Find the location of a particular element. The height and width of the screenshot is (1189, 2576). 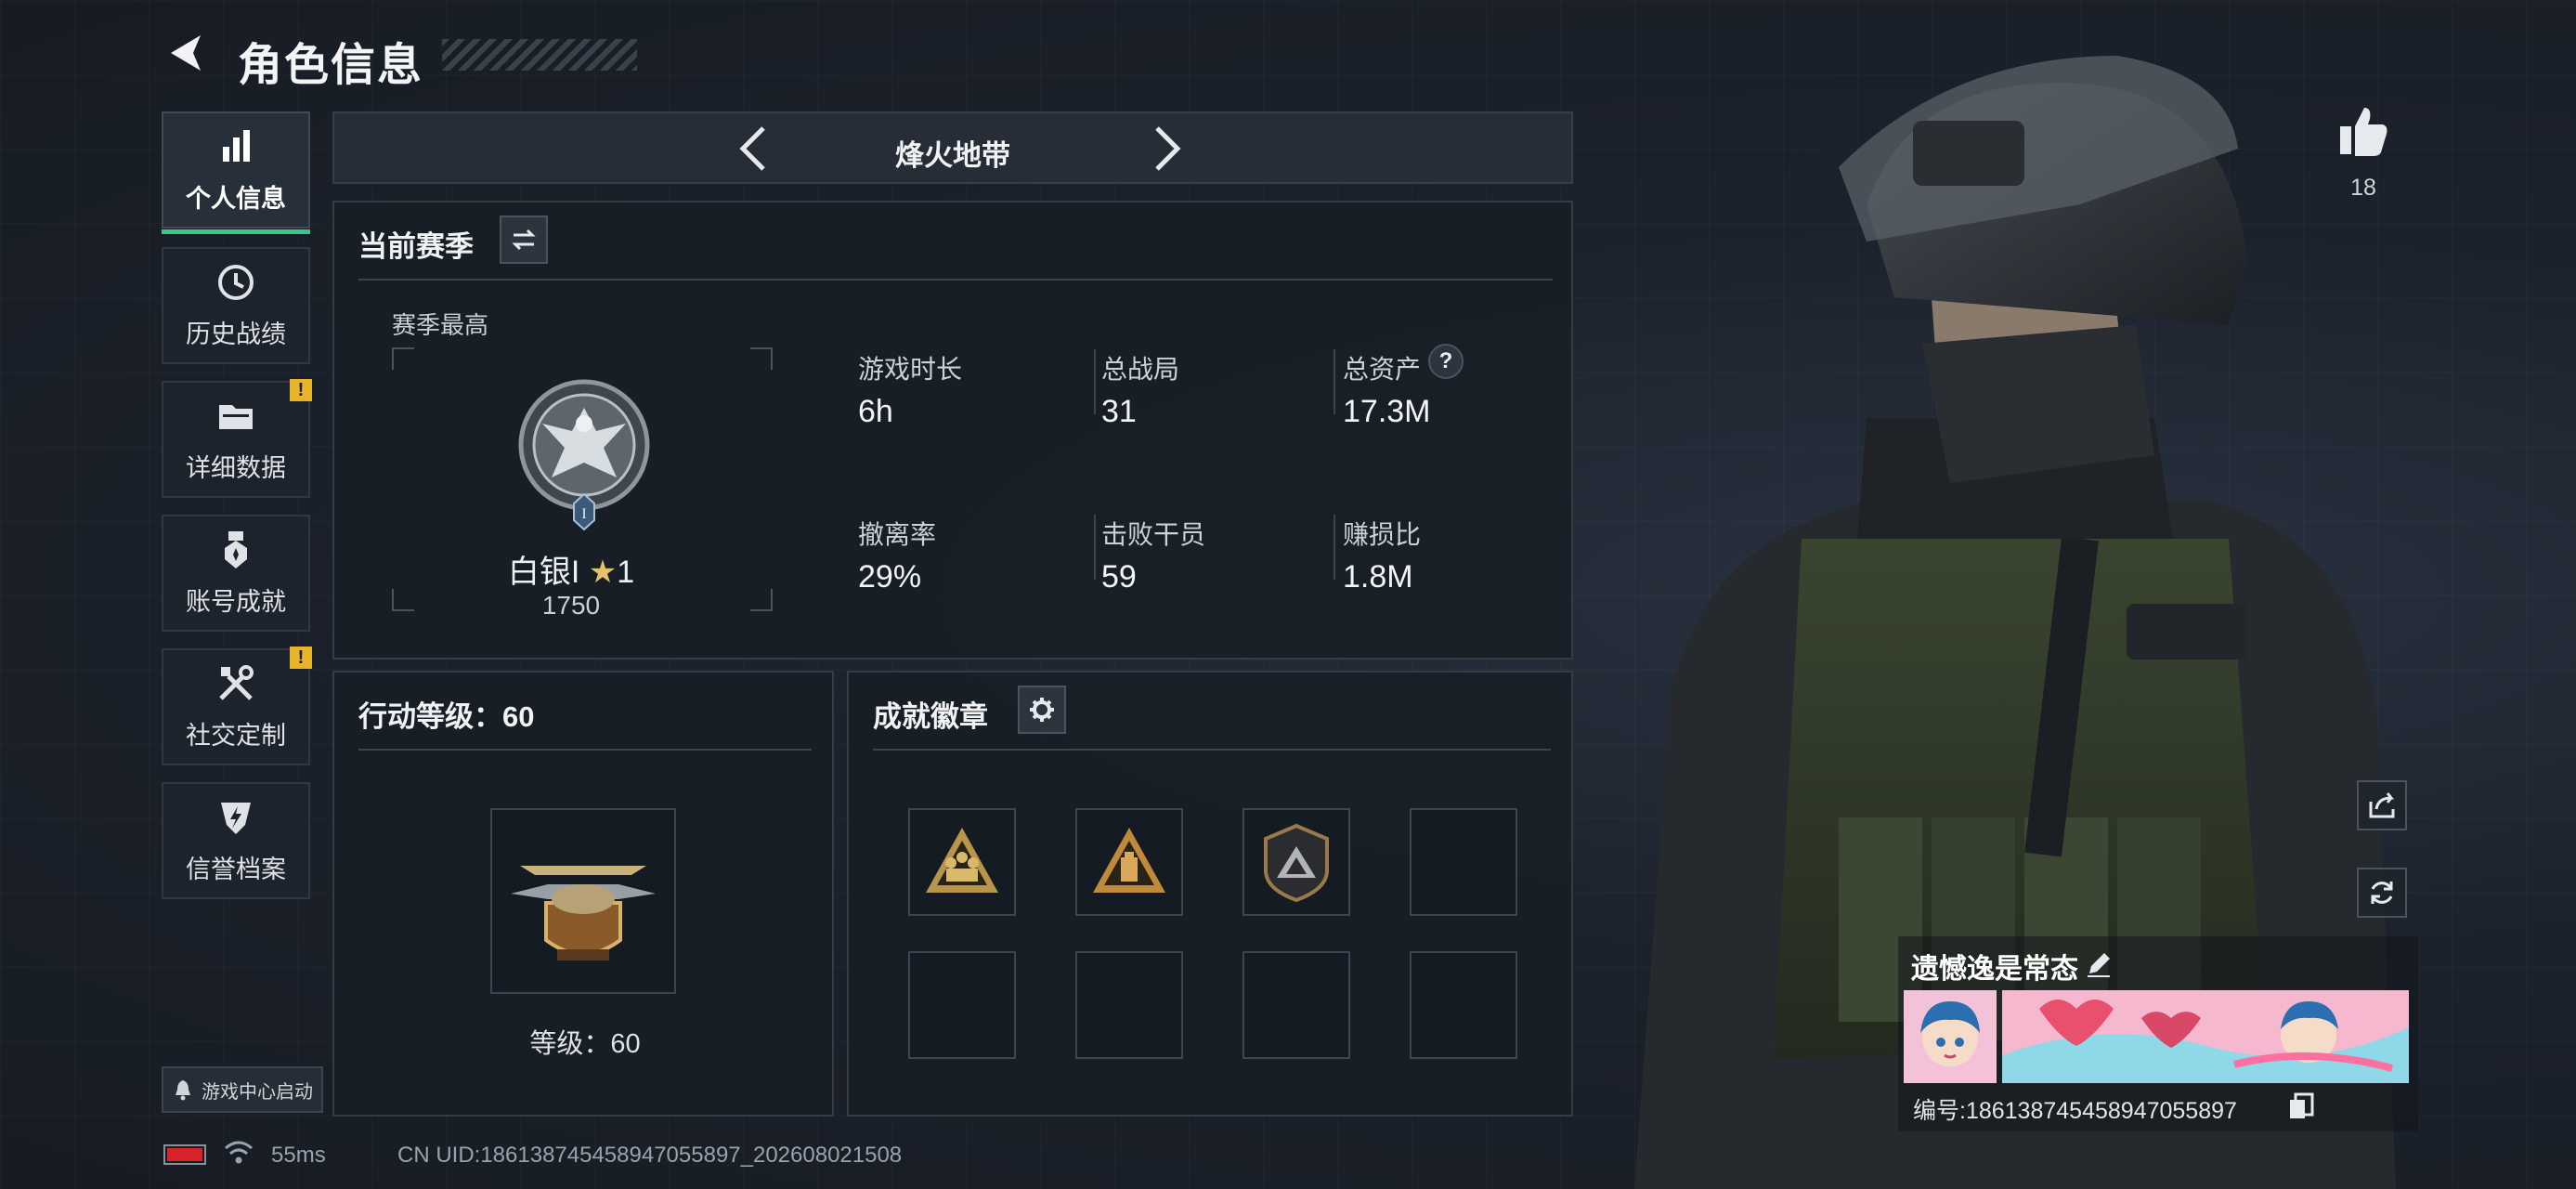

swap-icon is located at coordinates (524, 240).